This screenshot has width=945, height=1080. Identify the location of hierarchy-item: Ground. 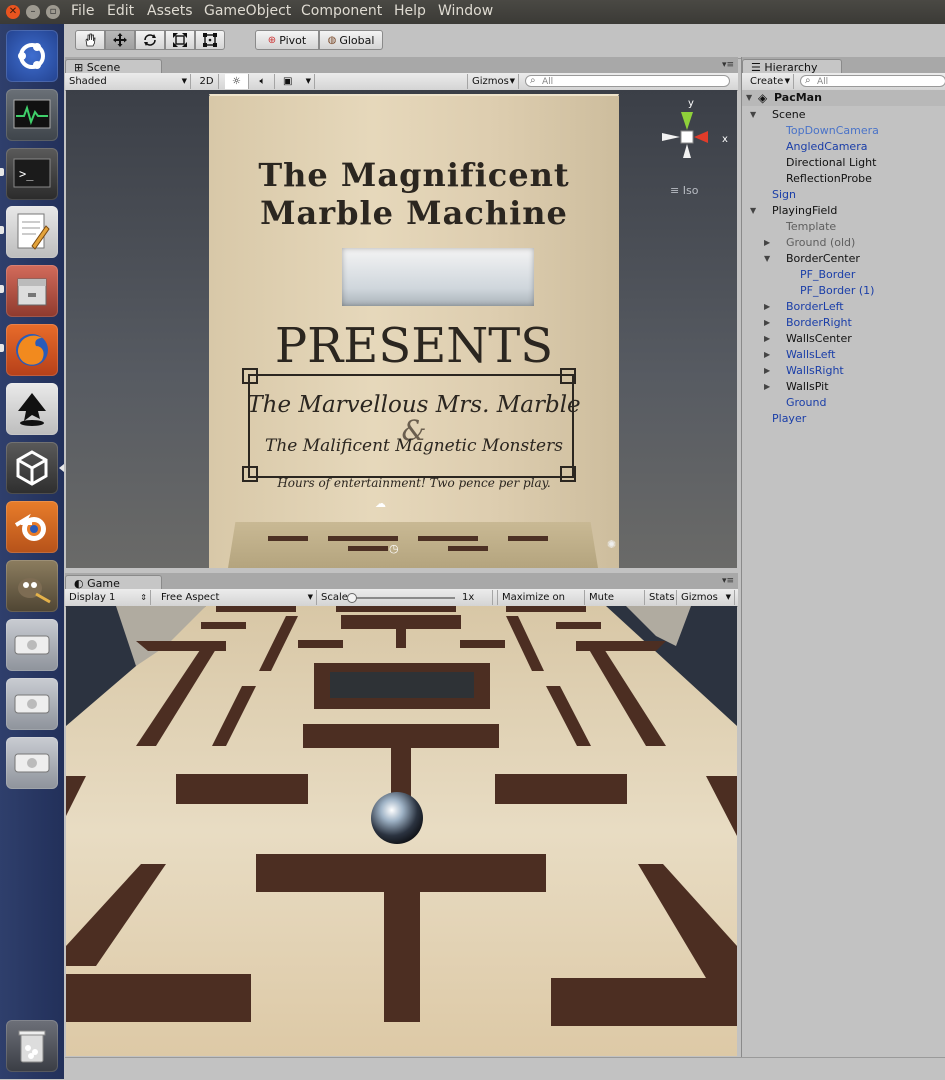
(843, 403).